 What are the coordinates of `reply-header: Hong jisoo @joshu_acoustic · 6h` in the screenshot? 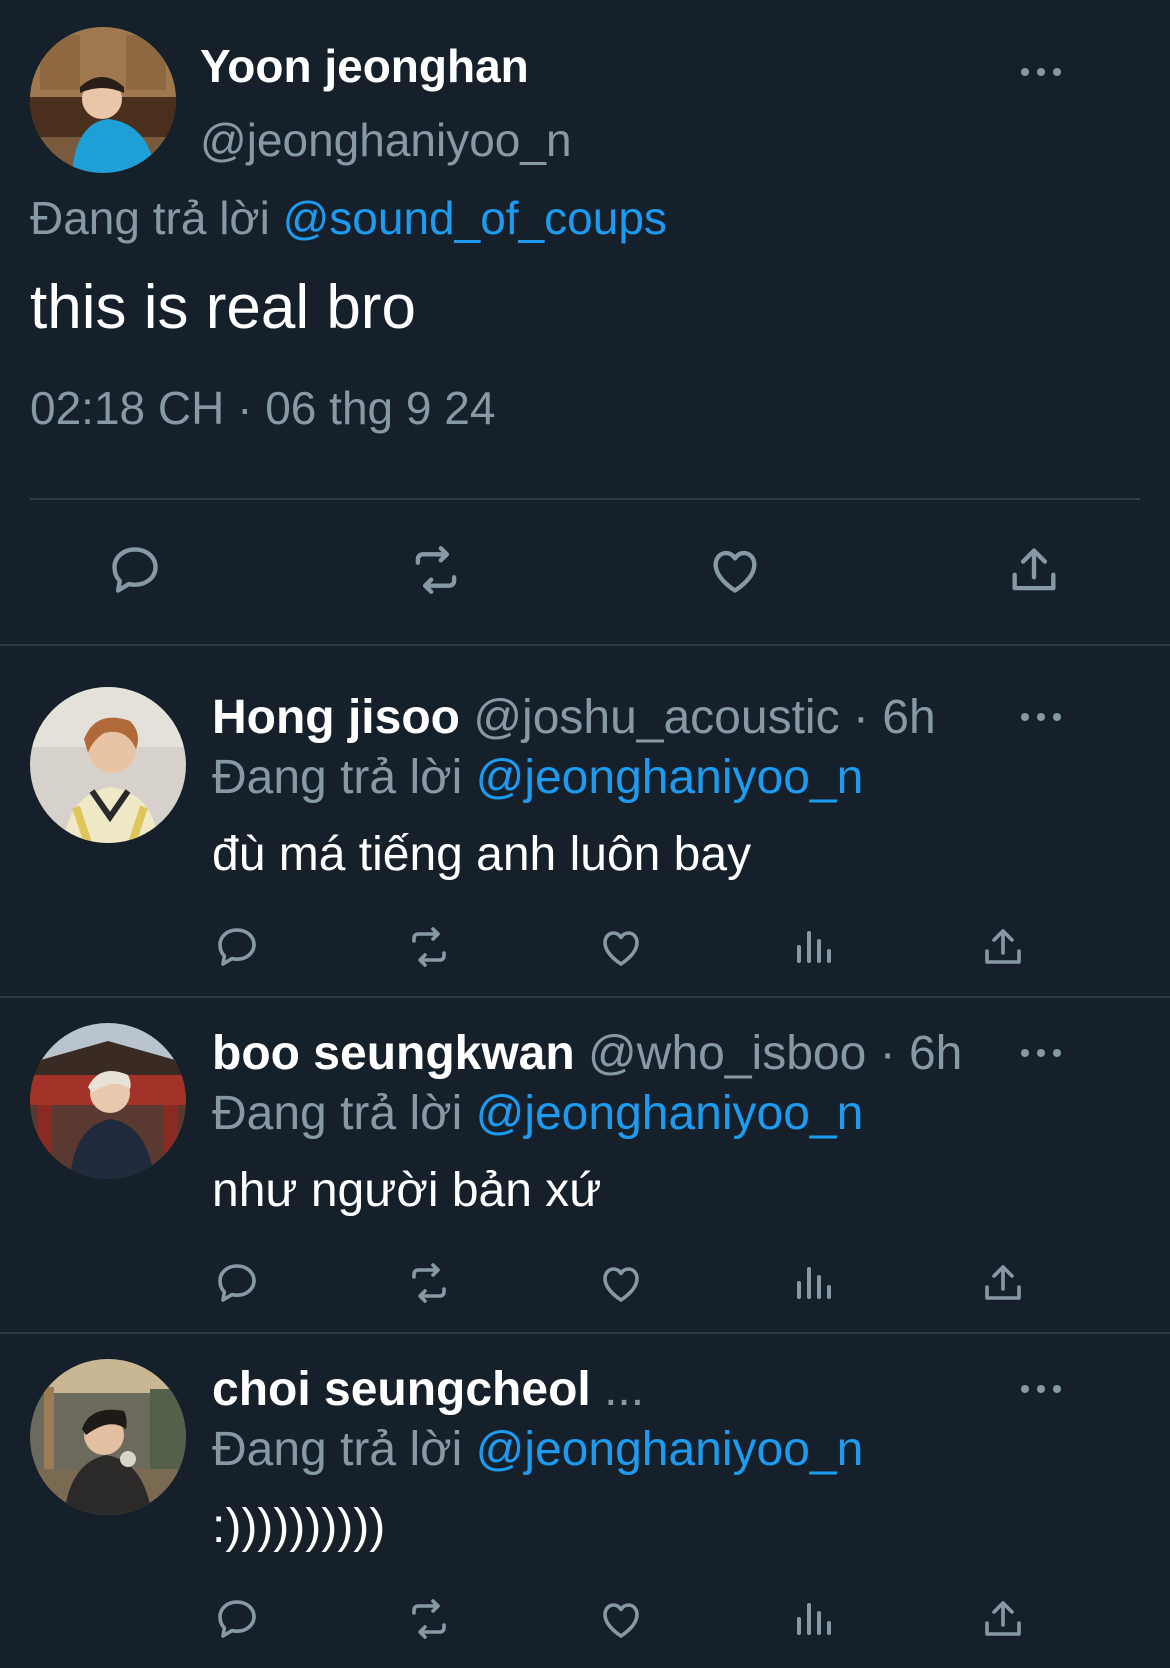 It's located at (574, 718).